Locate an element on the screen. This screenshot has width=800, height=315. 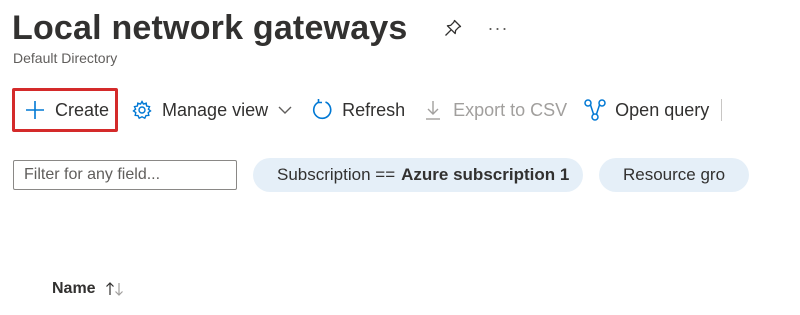
query-icon is located at coordinates (595, 110).